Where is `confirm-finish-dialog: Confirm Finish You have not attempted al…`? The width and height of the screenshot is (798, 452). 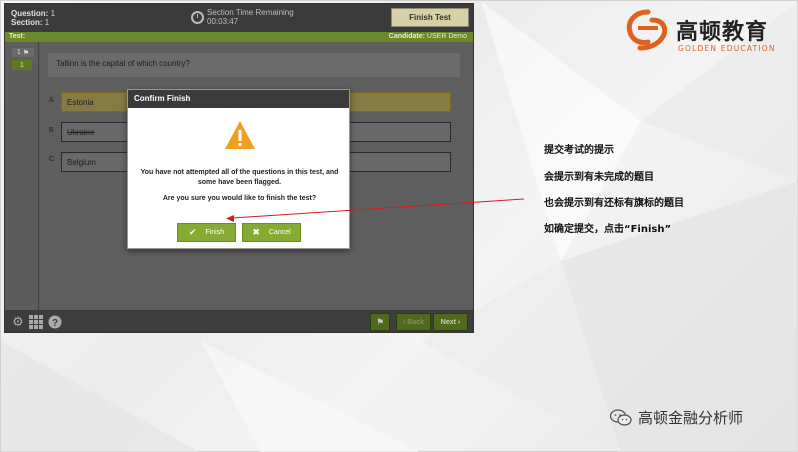
confirm-finish-dialog: Confirm Finish You have not attempted al… is located at coordinates (238, 169).